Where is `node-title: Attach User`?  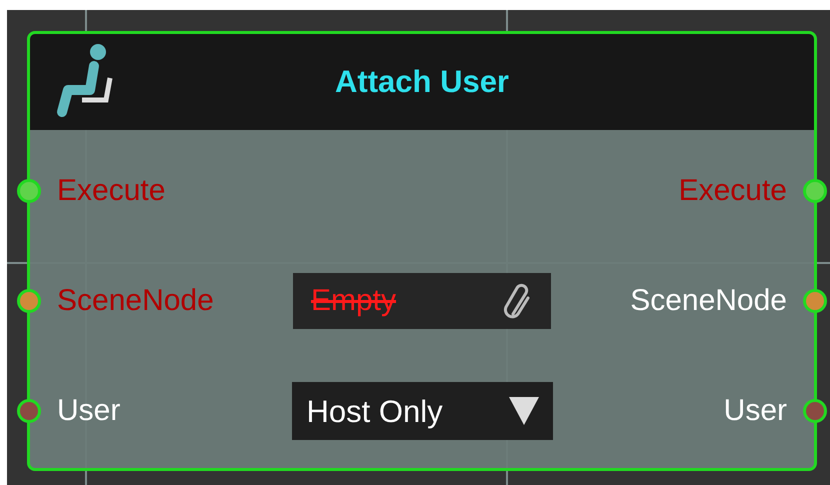 node-title: Attach User is located at coordinates (422, 81).